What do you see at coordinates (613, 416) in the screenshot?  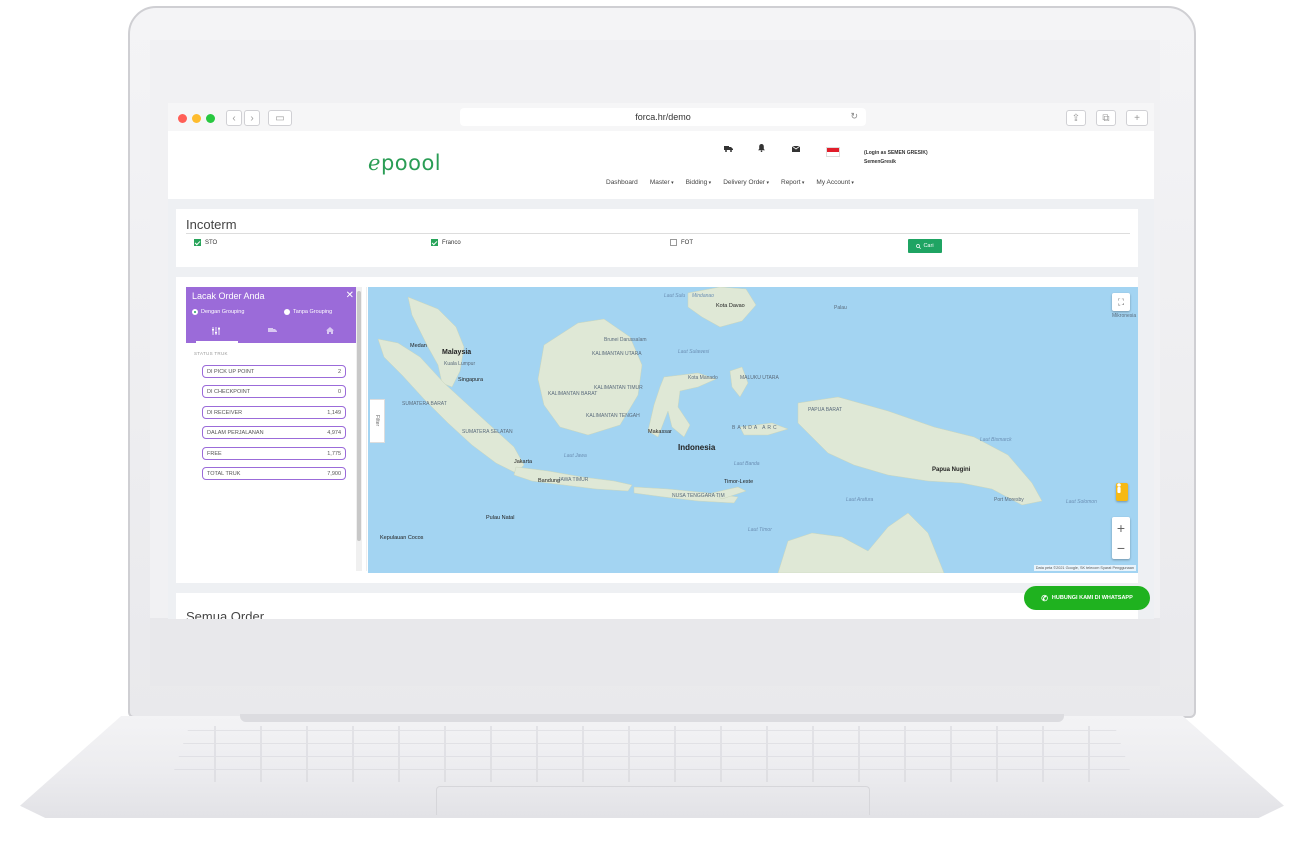 I see `map-label-kalimantan-tengah: KALIMANTAN TENGAH` at bounding box center [613, 416].